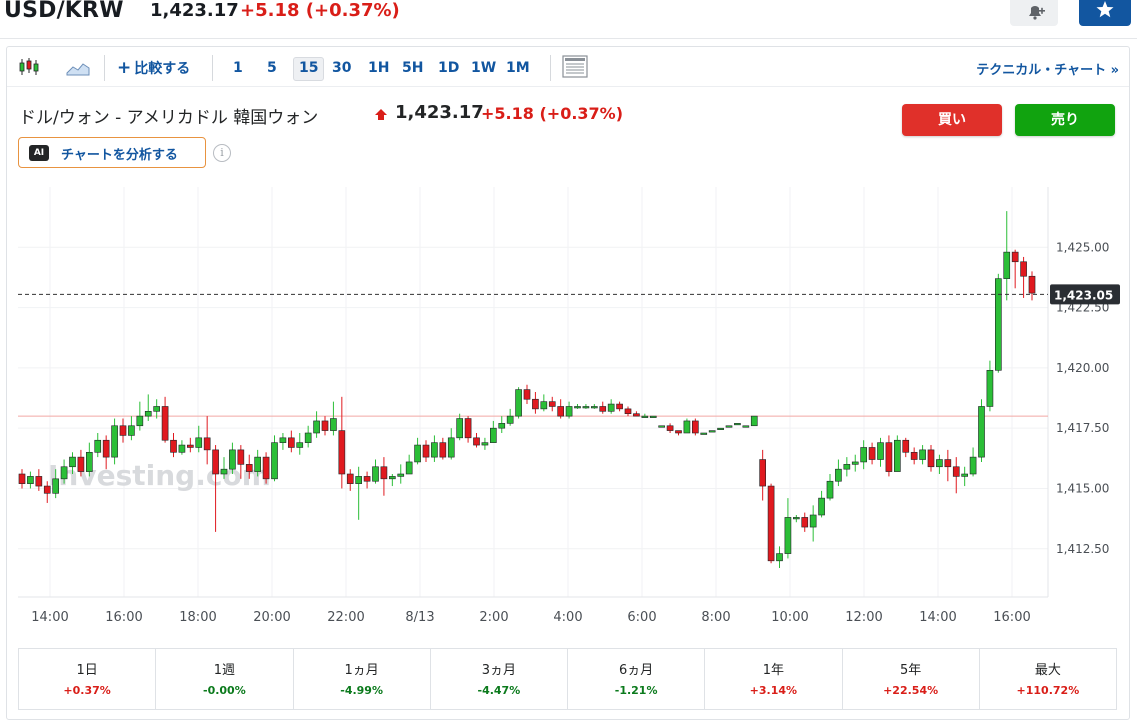  I want to click on header-change: +5.18 (+0.37%), so click(320, 10).